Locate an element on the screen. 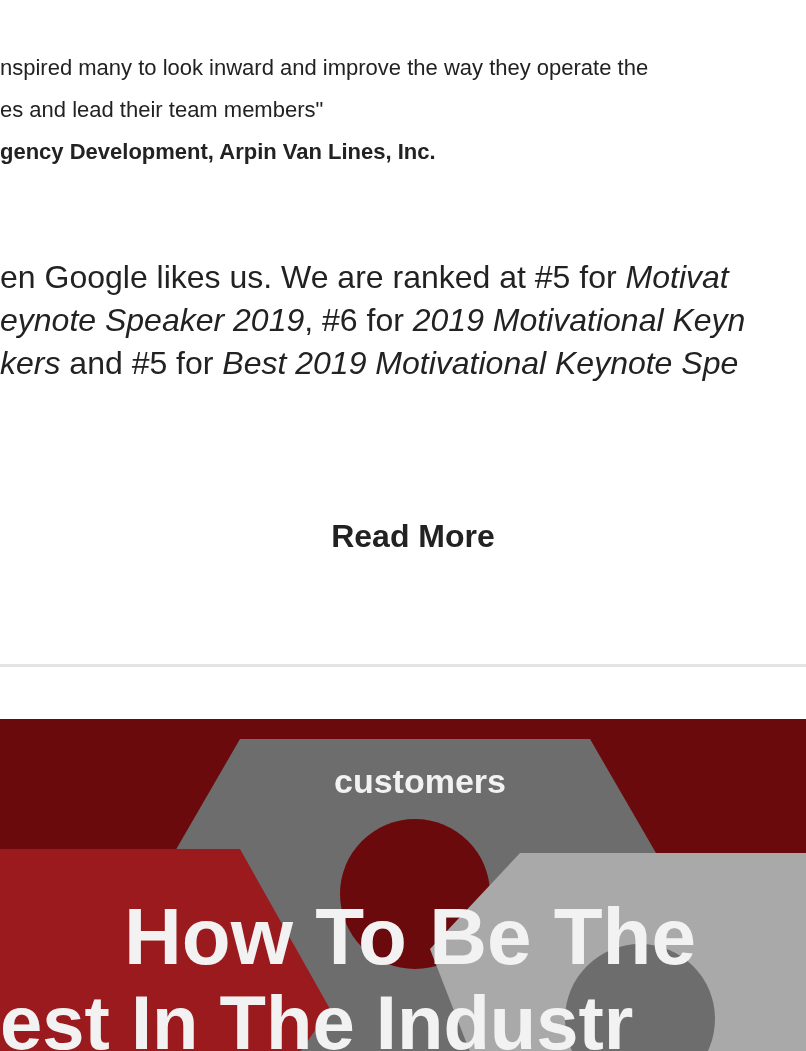 This screenshot has width=806, height=1051. read-more-link: Read More is located at coordinates (413, 536).